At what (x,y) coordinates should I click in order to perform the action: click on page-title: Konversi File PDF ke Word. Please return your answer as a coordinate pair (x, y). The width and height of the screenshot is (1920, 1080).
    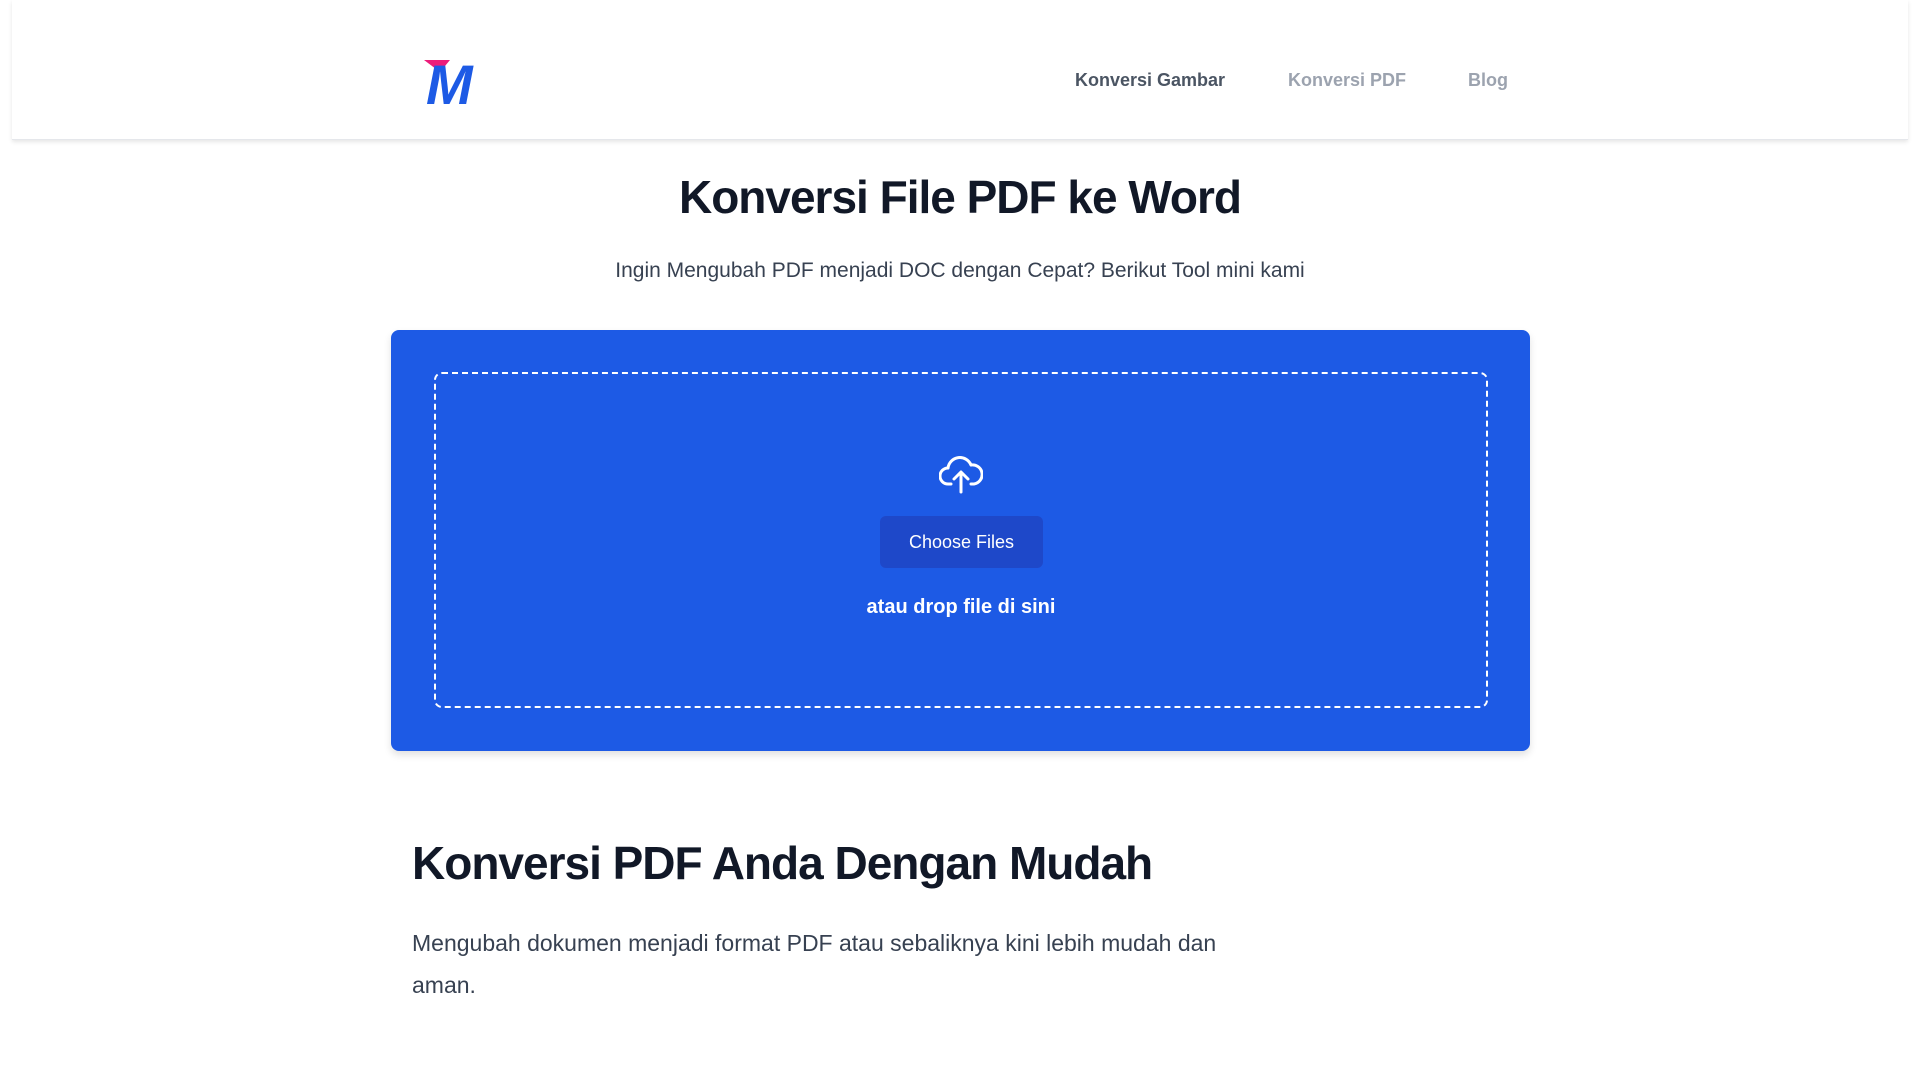
    Looking at the image, I should click on (960, 197).